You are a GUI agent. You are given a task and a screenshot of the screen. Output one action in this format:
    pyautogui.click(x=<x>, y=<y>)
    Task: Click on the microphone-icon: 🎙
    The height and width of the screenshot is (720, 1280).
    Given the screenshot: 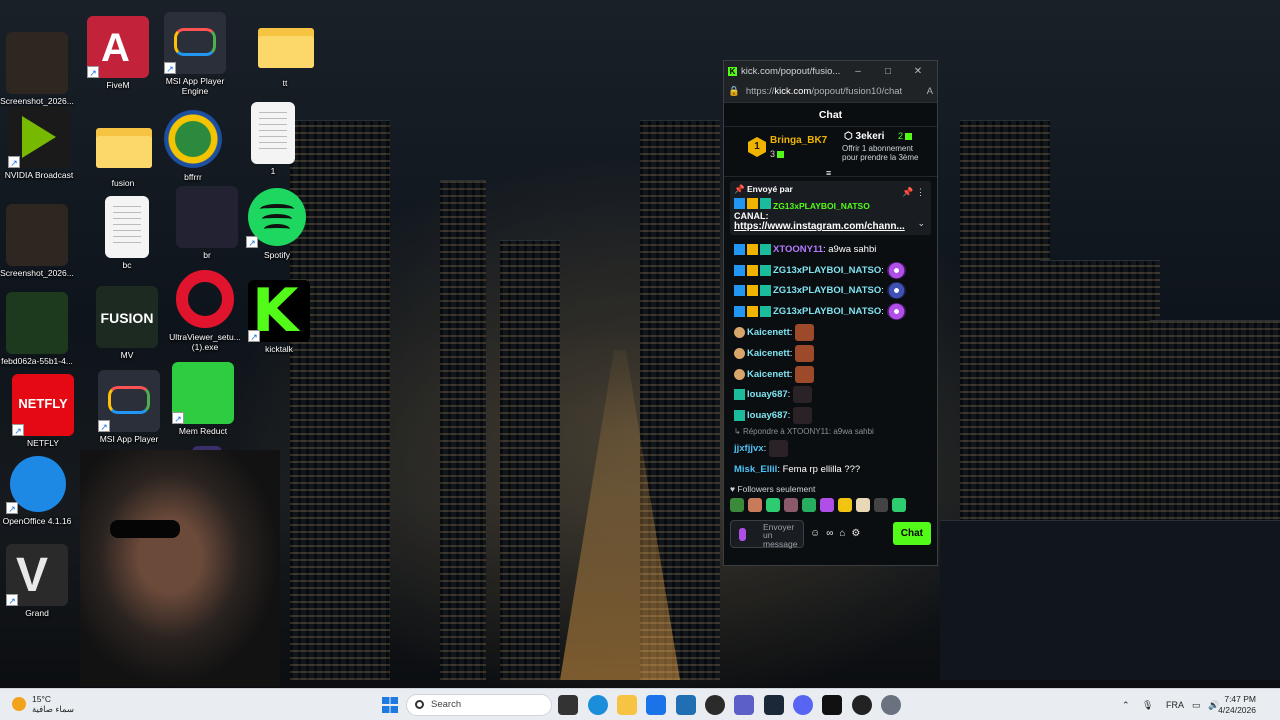 What is the action you would take?
    pyautogui.click(x=1147, y=704)
    